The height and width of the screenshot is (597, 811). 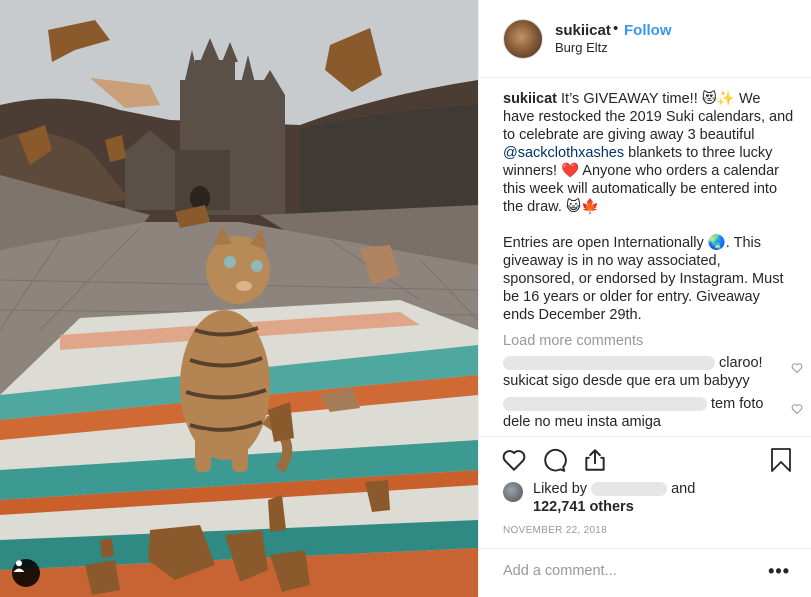 What do you see at coordinates (19, 566) in the screenshot?
I see `user-tag-icon` at bounding box center [19, 566].